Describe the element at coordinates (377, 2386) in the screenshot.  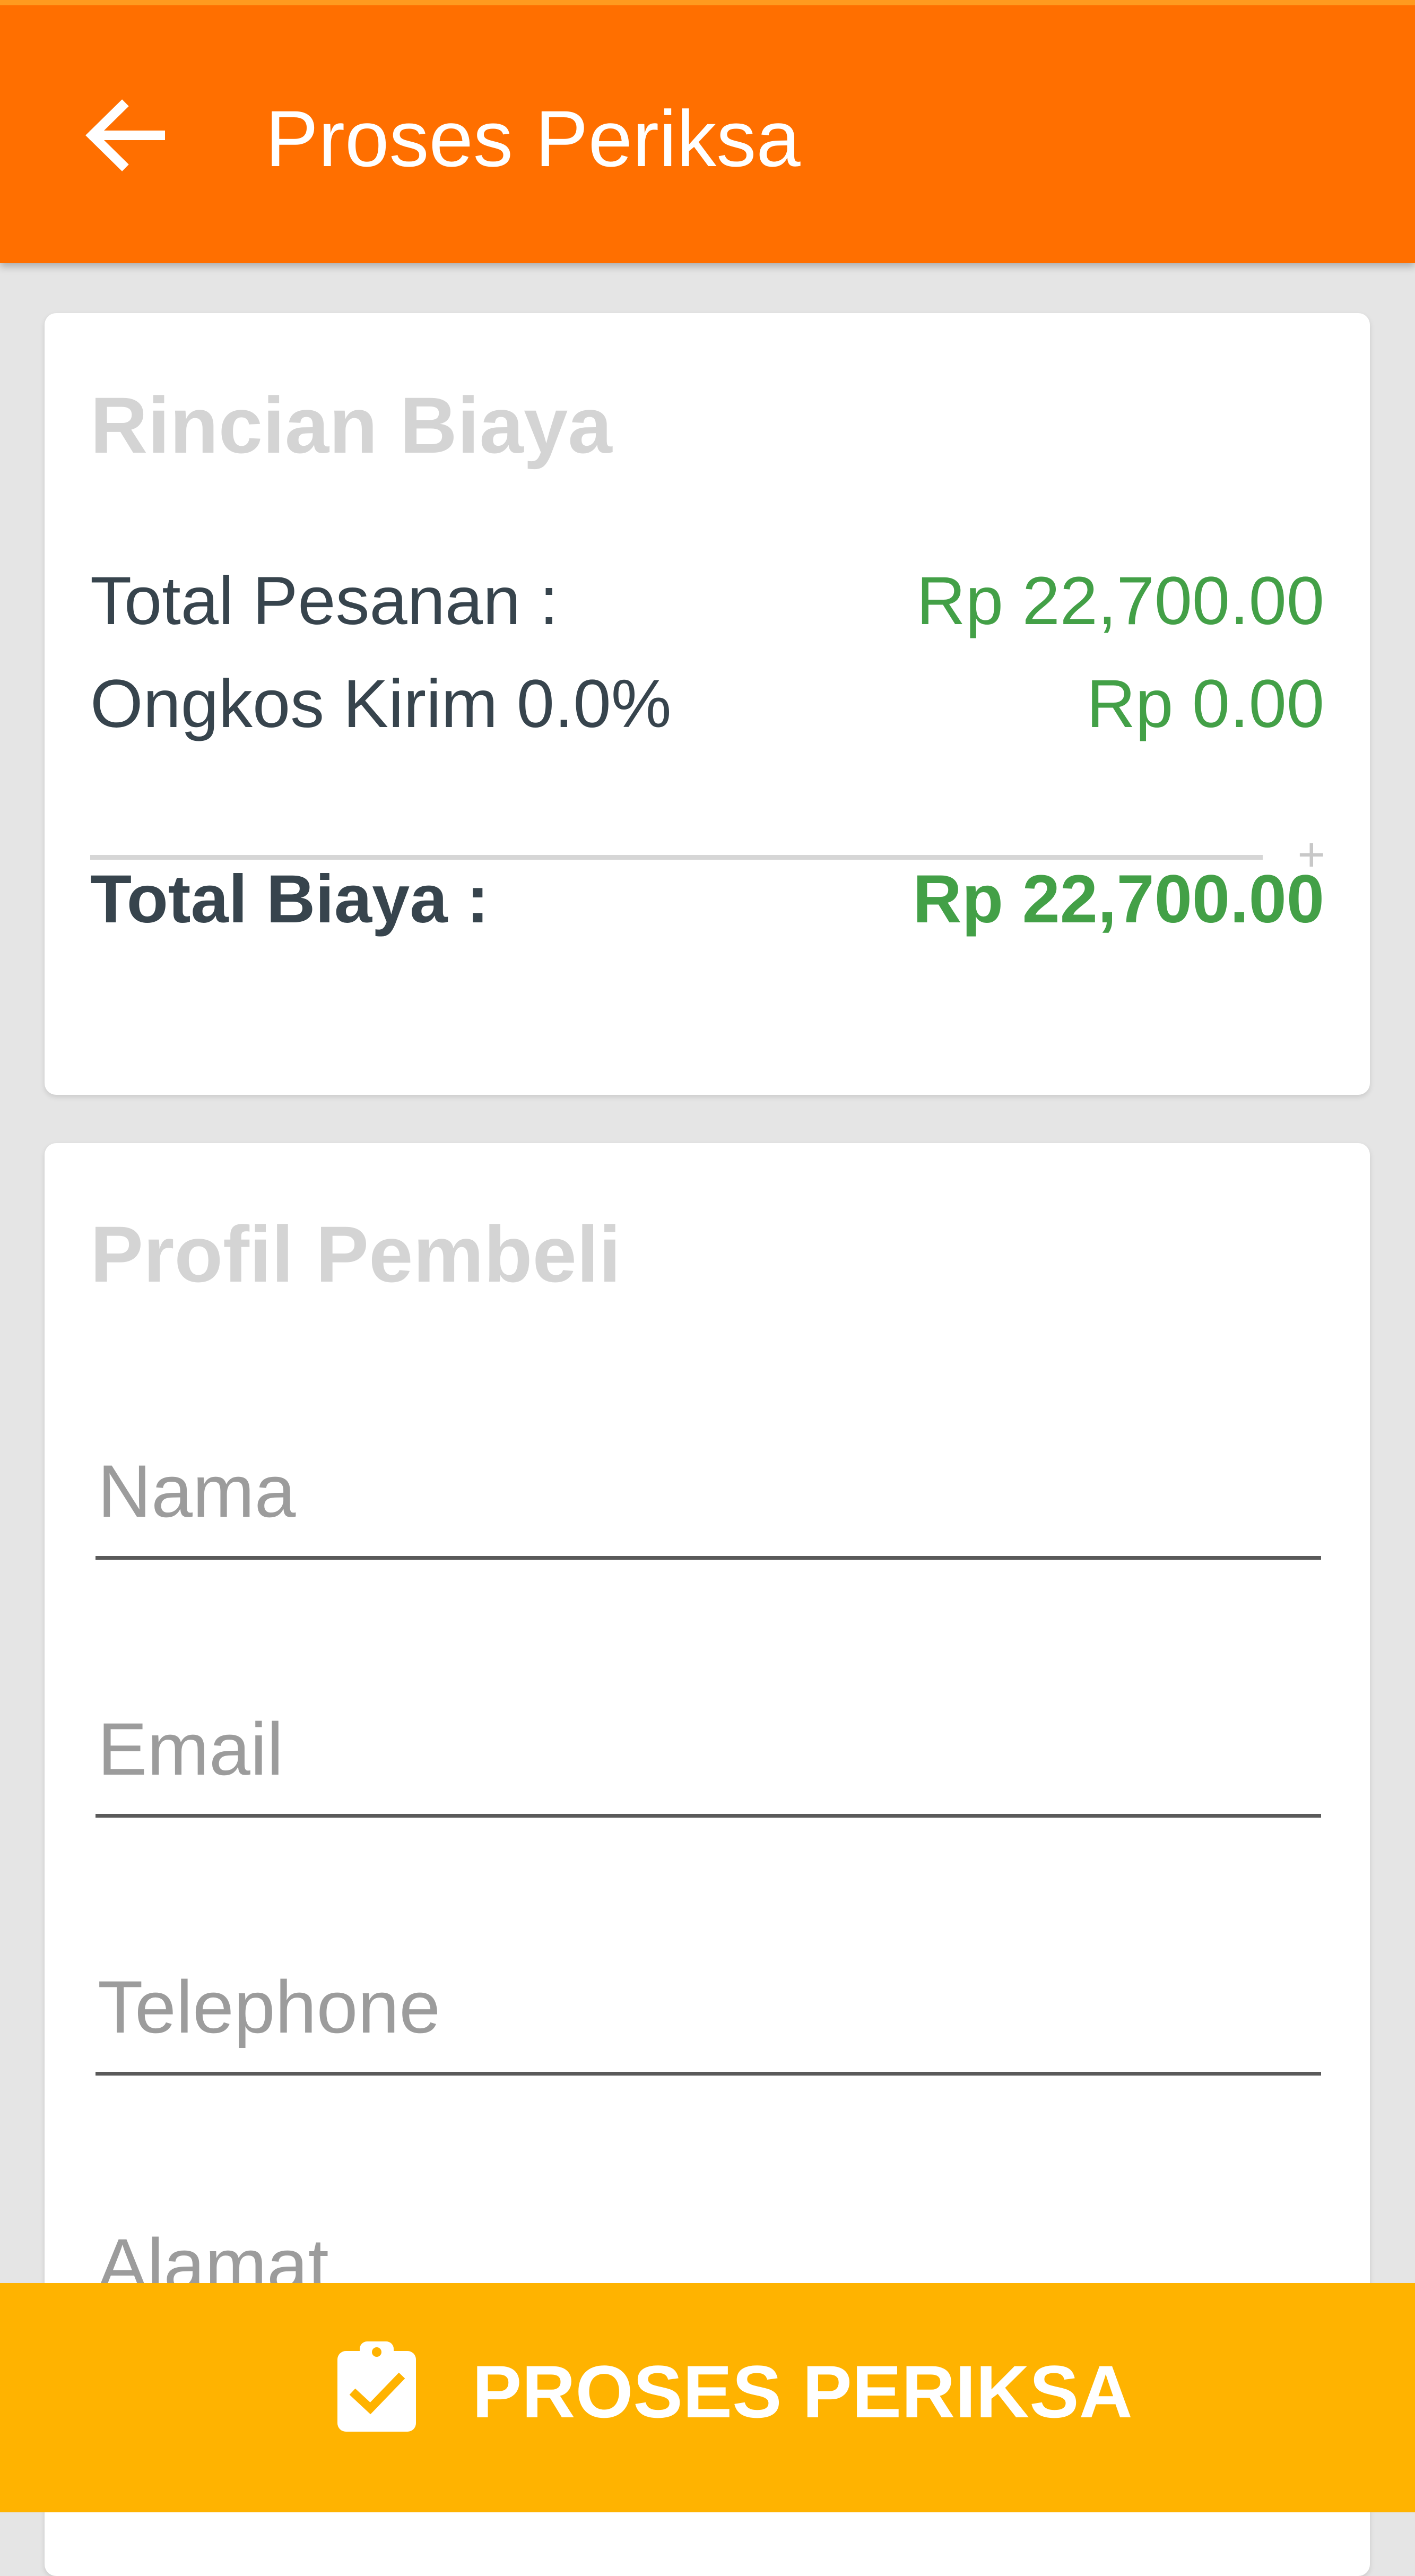
I see `clipboard-check-icon` at that location.